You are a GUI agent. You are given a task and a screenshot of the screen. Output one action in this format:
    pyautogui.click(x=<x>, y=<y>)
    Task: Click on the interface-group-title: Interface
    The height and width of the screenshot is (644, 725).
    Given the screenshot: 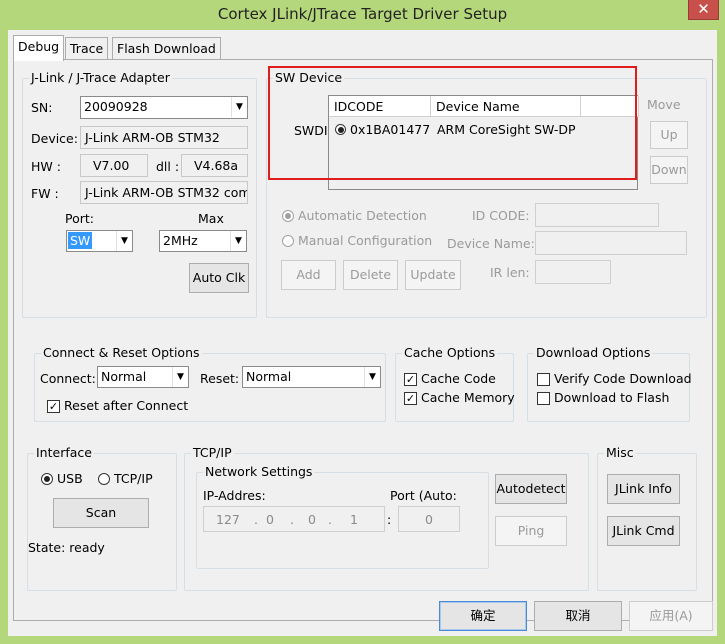 What is the action you would take?
    pyautogui.click(x=64, y=452)
    